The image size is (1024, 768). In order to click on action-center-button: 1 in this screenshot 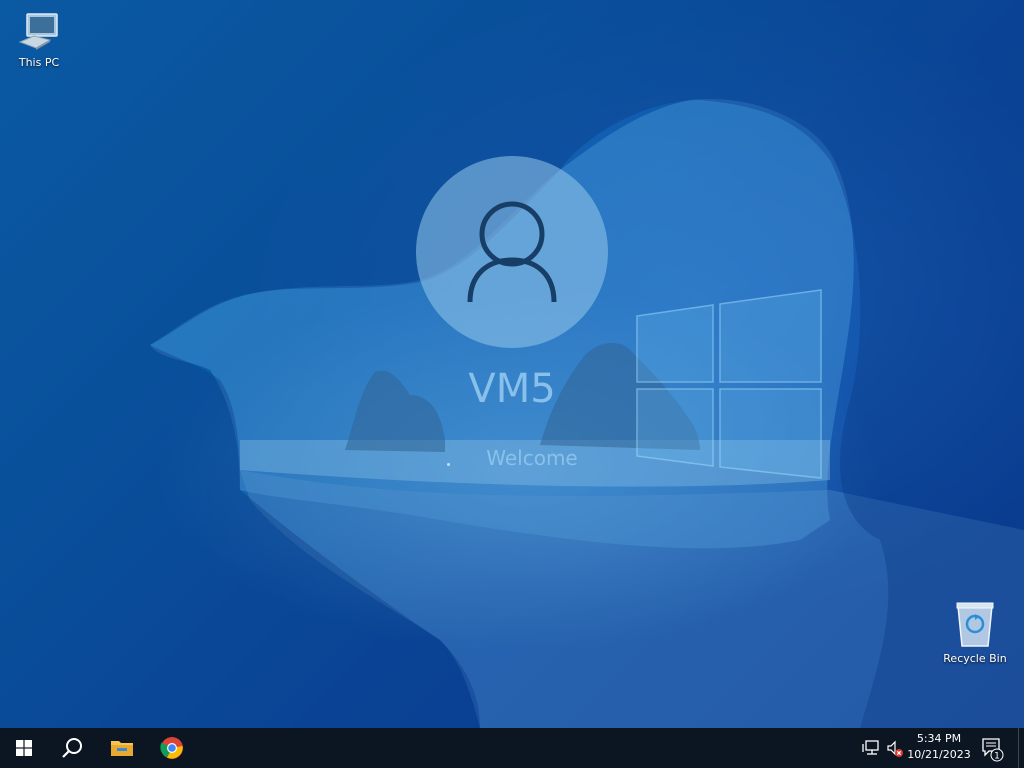, I will do `click(992, 749)`.